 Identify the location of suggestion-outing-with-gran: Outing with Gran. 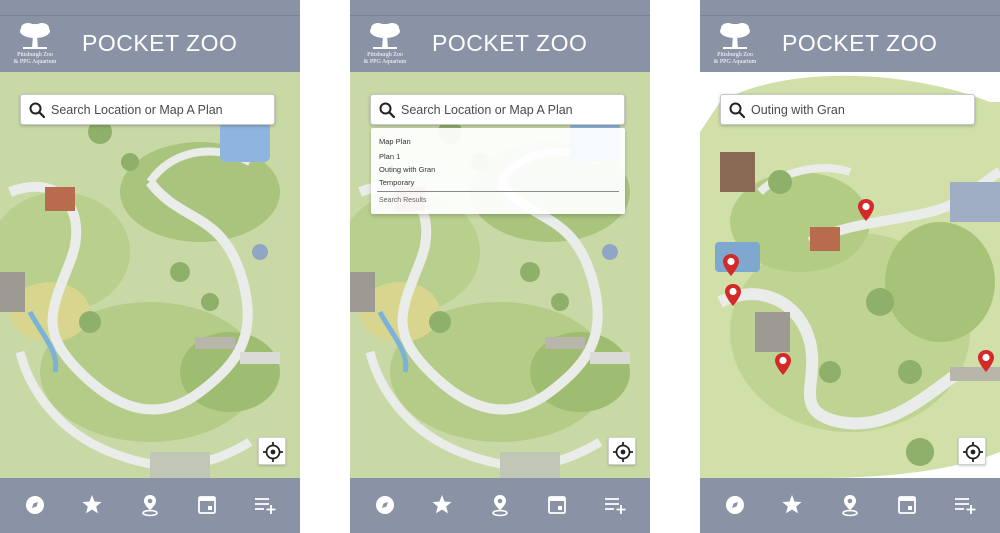
(407, 169).